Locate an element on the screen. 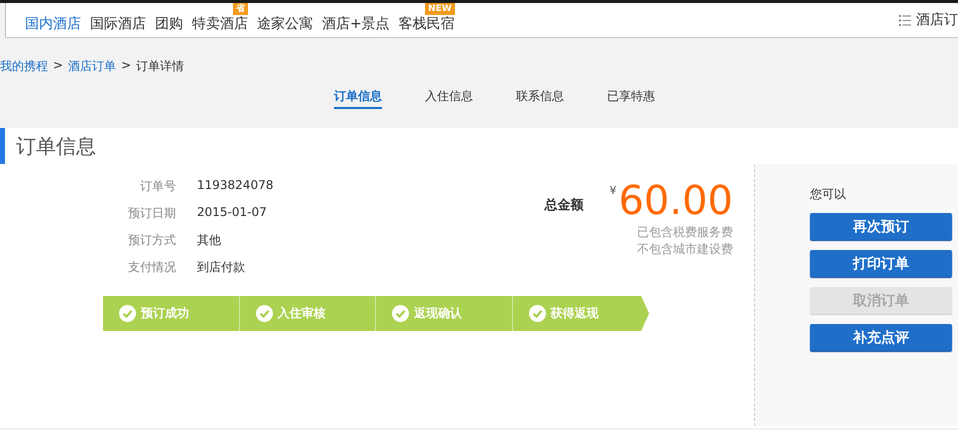 Image resolution: width=958 pixels, height=430 pixels. price-note: 不包含城市建设费 is located at coordinates (685, 249).